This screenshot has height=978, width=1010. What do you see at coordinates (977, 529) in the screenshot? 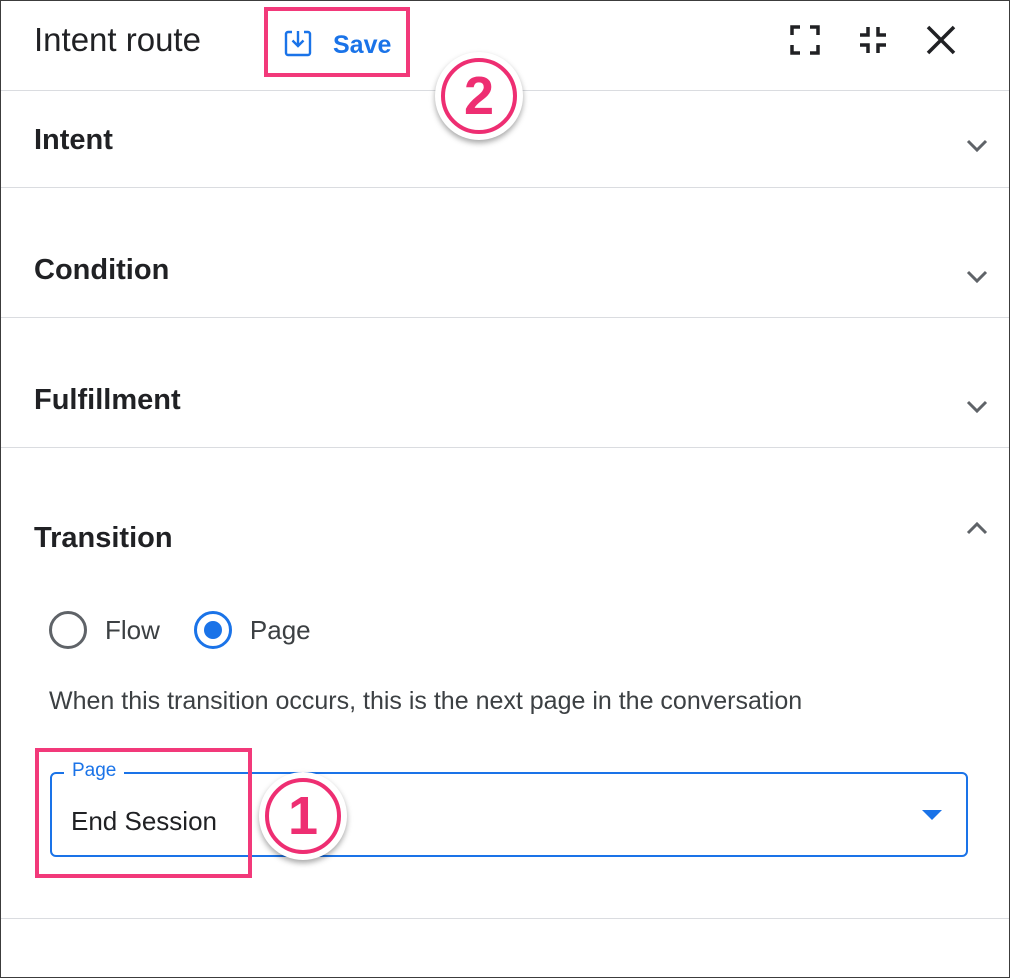
I see `chevron-up-icon` at bounding box center [977, 529].